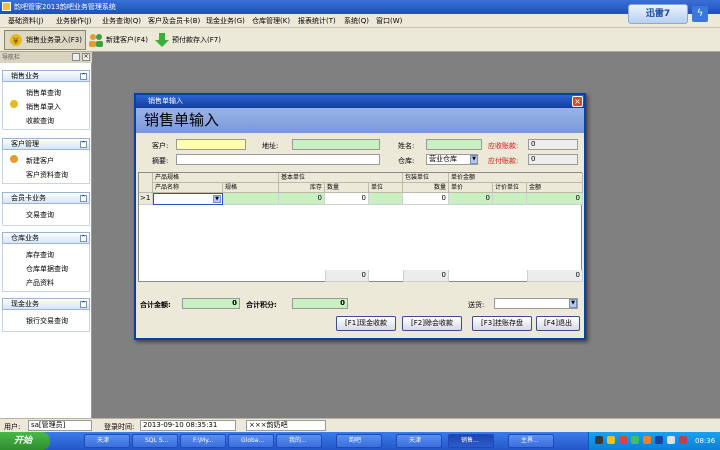  What do you see at coordinates (155, 305) in the screenshot?
I see `total-amount-label: 合计金额:` at bounding box center [155, 305].